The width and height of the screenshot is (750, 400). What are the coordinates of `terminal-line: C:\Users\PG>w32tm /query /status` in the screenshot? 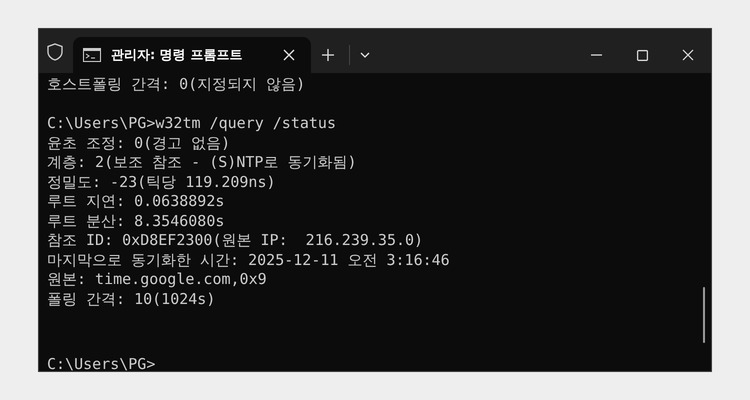 It's located at (192, 124).